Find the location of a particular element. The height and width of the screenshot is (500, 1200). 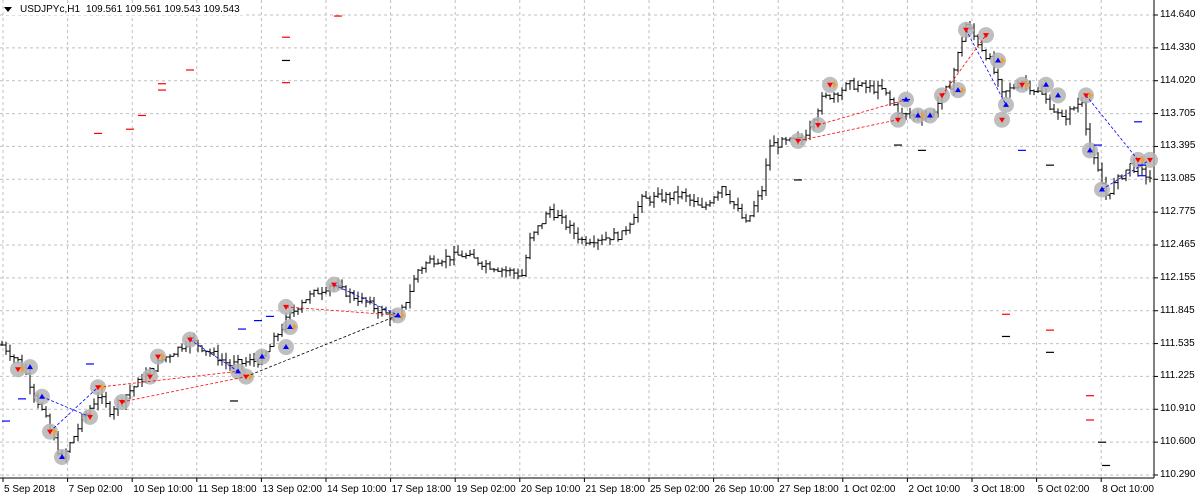

y-tick-label: 113.705 is located at coordinates (1178, 113).